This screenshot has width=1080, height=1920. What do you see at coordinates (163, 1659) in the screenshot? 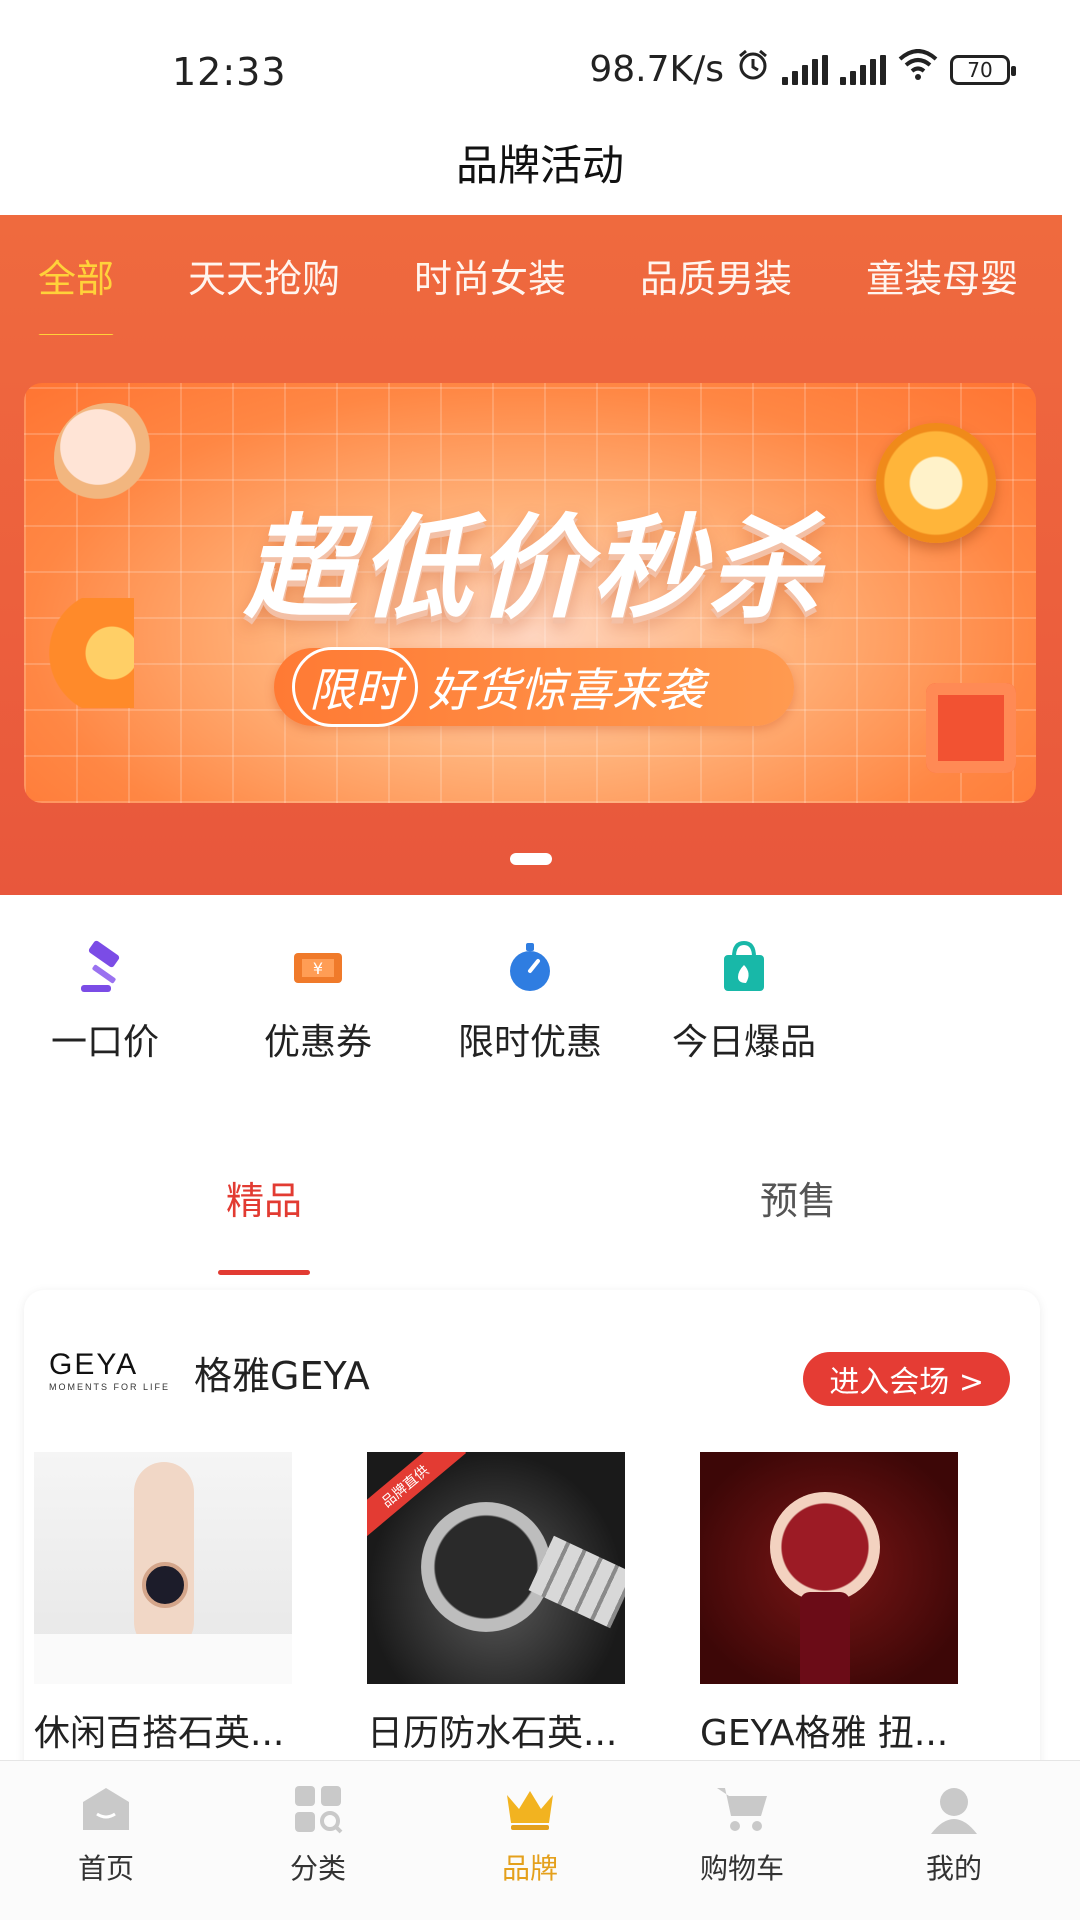
I see `sleeve-decoration` at bounding box center [163, 1659].